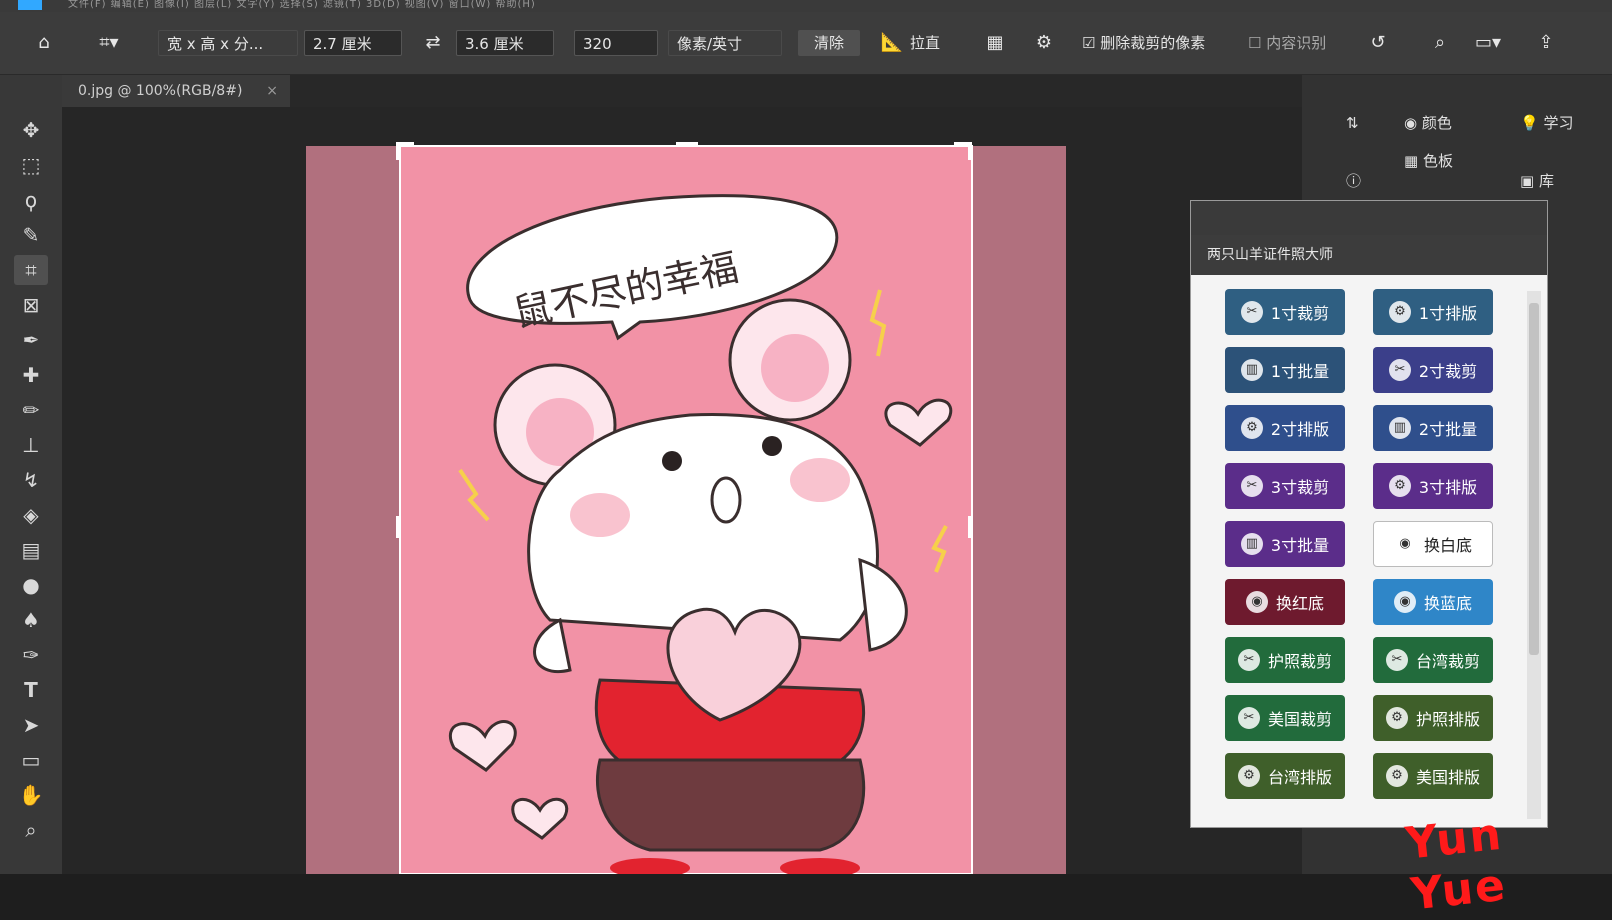  I want to click on crop-handle-top-right-vertical, so click(970, 151).